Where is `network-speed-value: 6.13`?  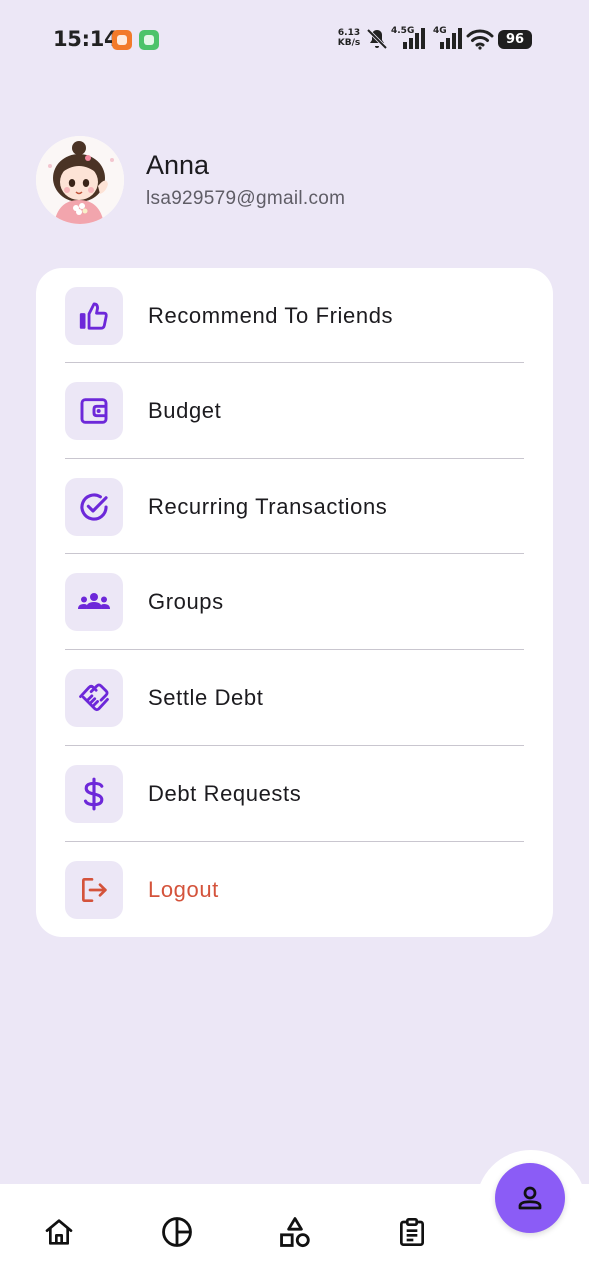 network-speed-value: 6.13 is located at coordinates (349, 33).